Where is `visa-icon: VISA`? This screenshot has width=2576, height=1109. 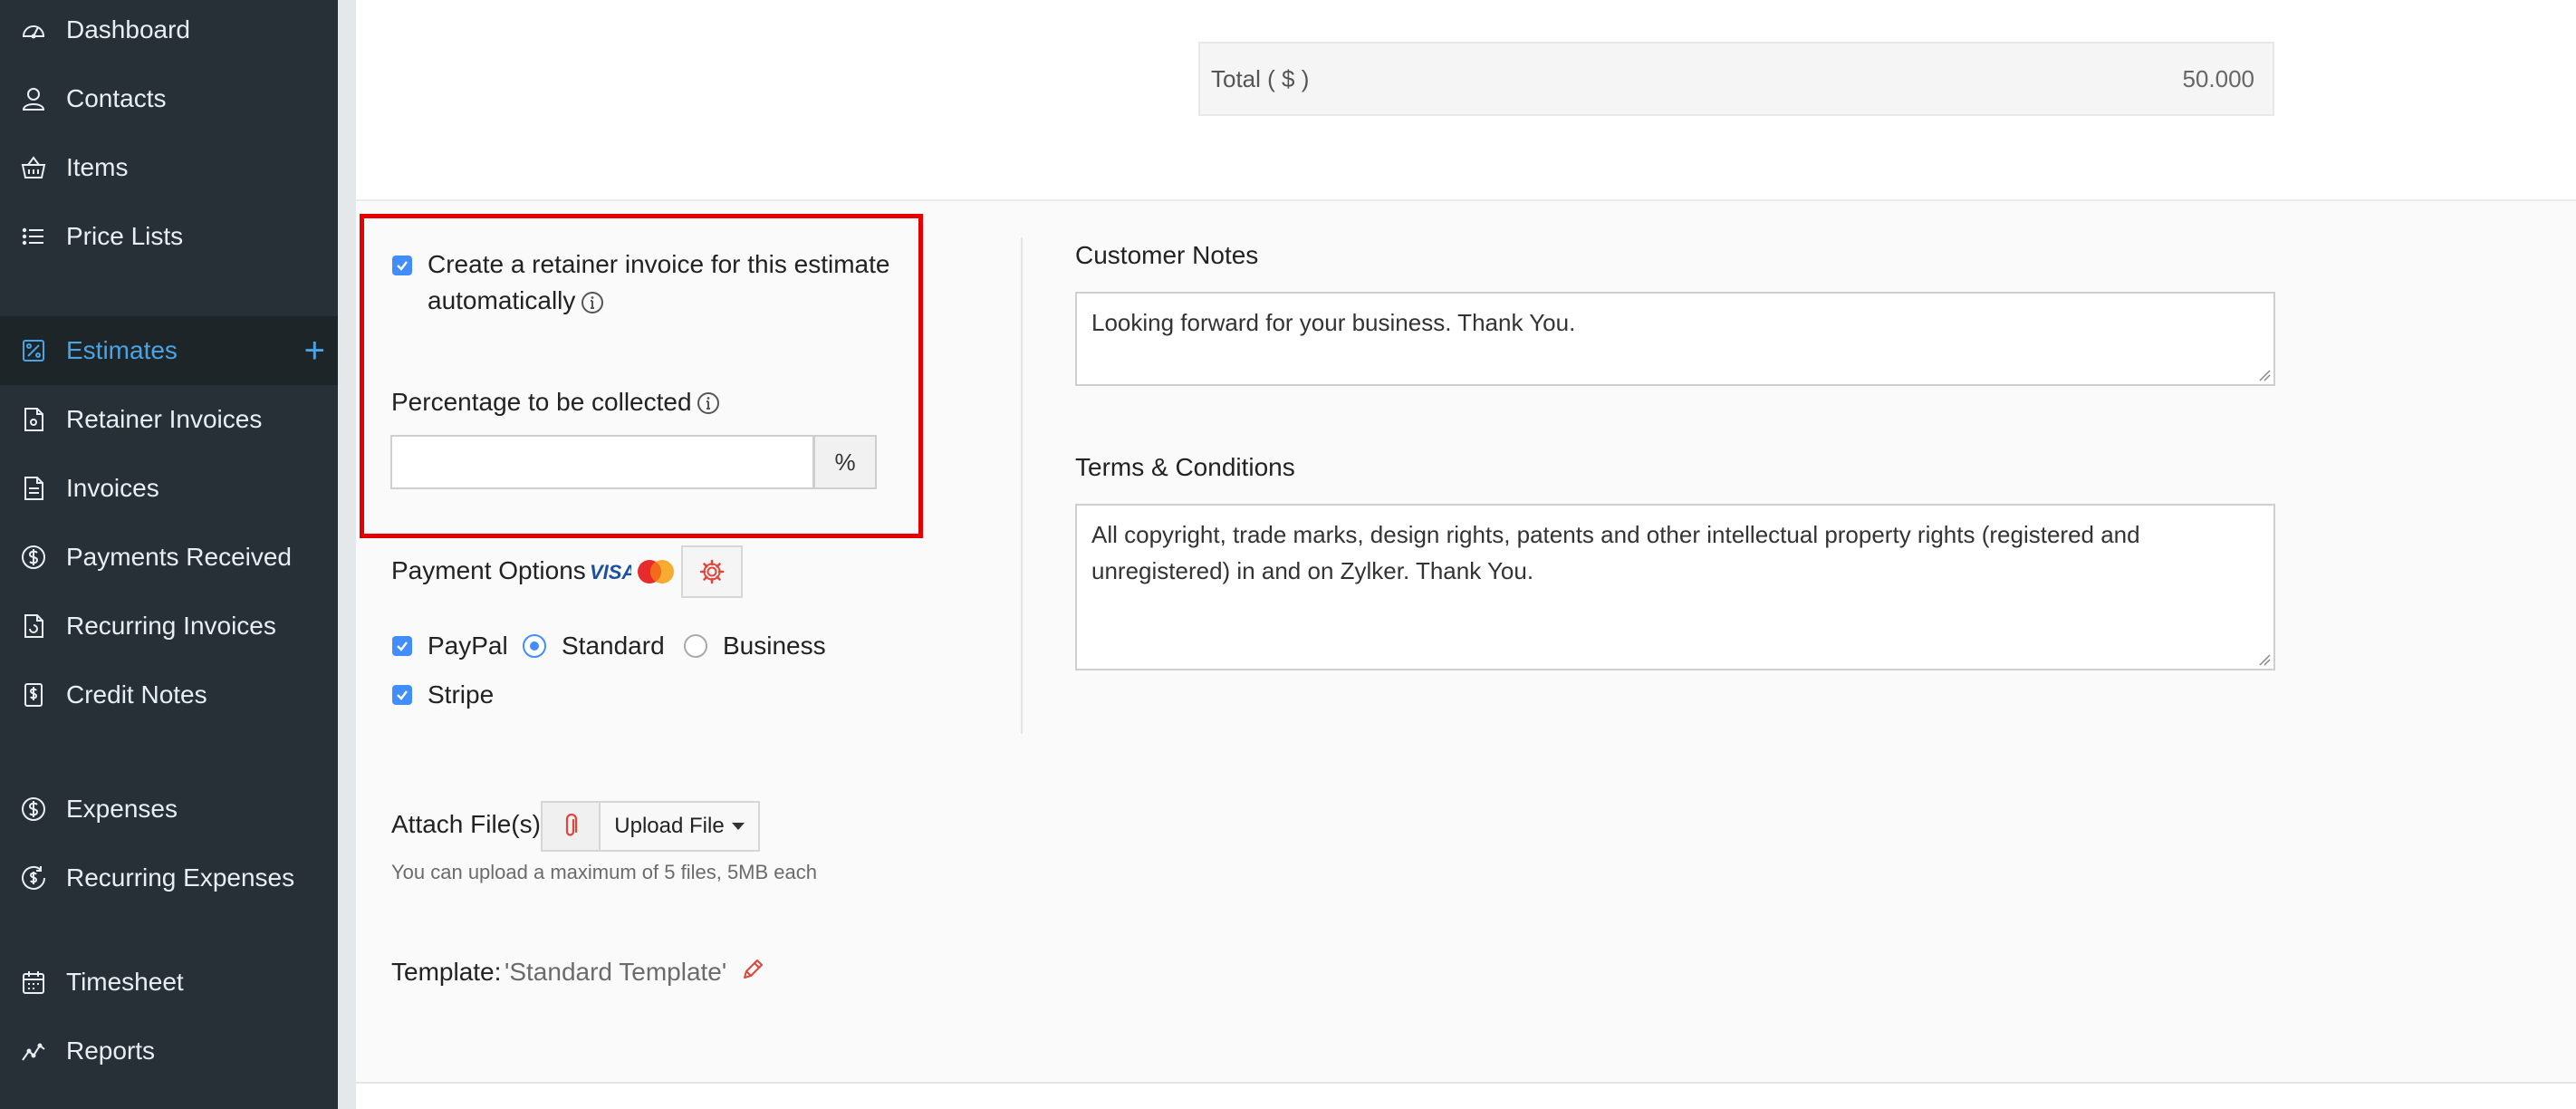 visa-icon: VISA is located at coordinates (610, 572).